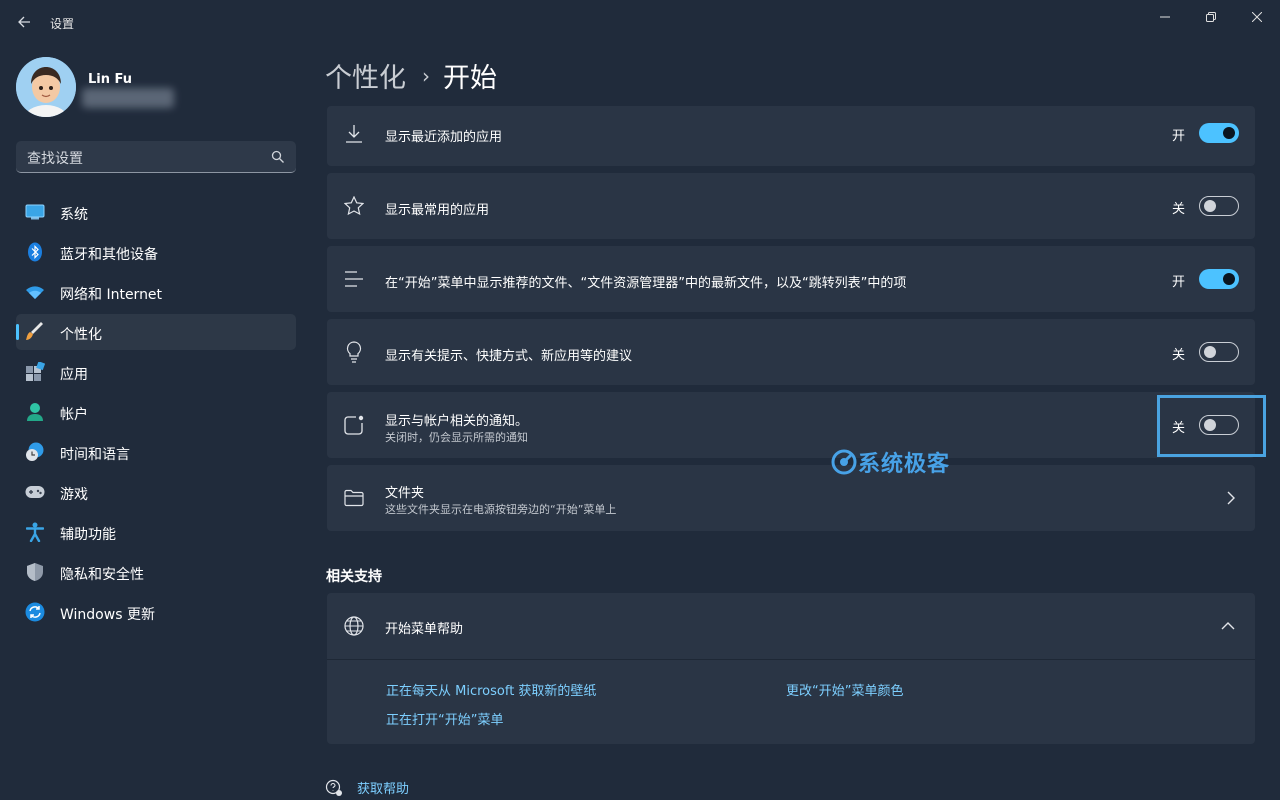 The height and width of the screenshot is (800, 1280). Describe the element at coordinates (444, 137) in the screenshot. I see `setting-title: 显示最近添加的应用` at that location.